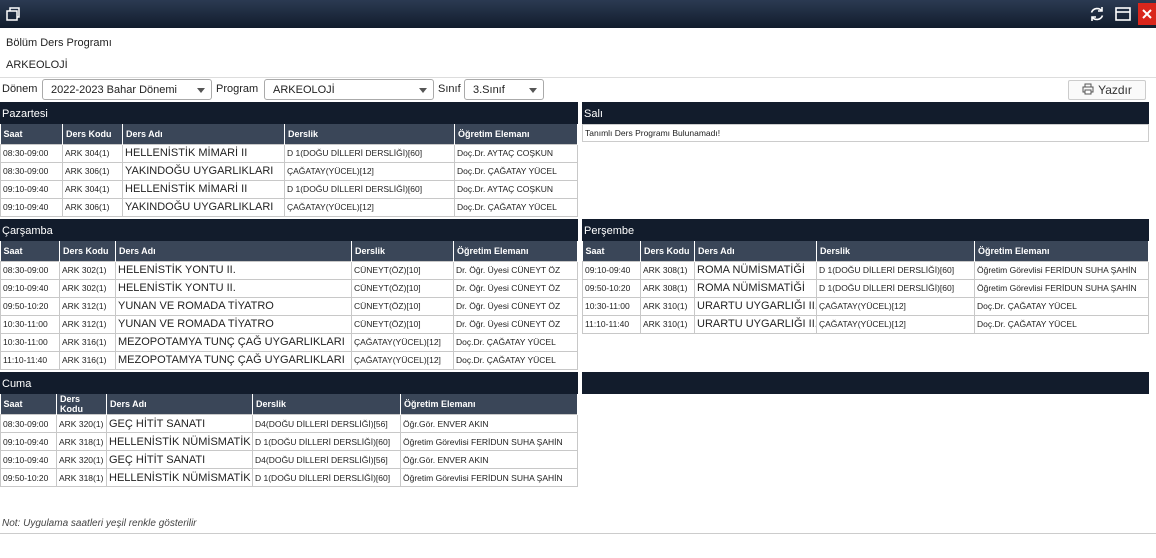 The width and height of the screenshot is (1156, 558). What do you see at coordinates (289, 113) in the screenshot?
I see `day-title: Pazartesi` at bounding box center [289, 113].